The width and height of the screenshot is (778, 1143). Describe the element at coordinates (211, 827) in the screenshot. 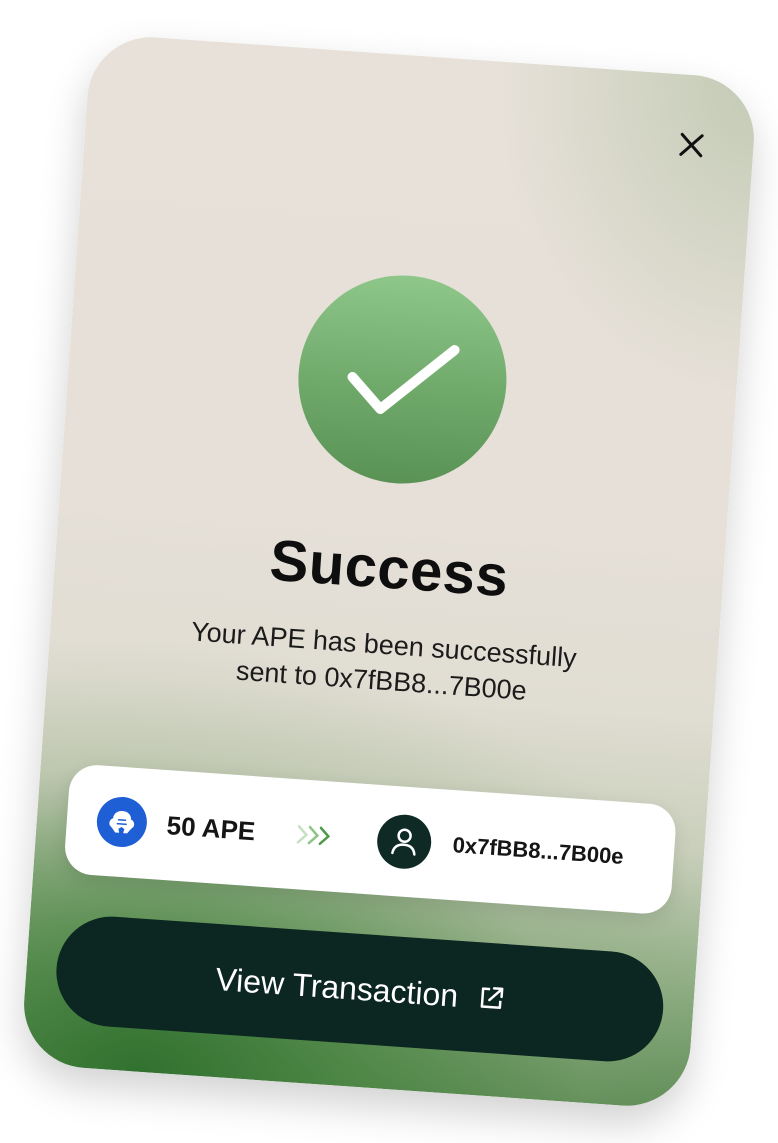

I see `transfer-amount: 50 APE` at that location.